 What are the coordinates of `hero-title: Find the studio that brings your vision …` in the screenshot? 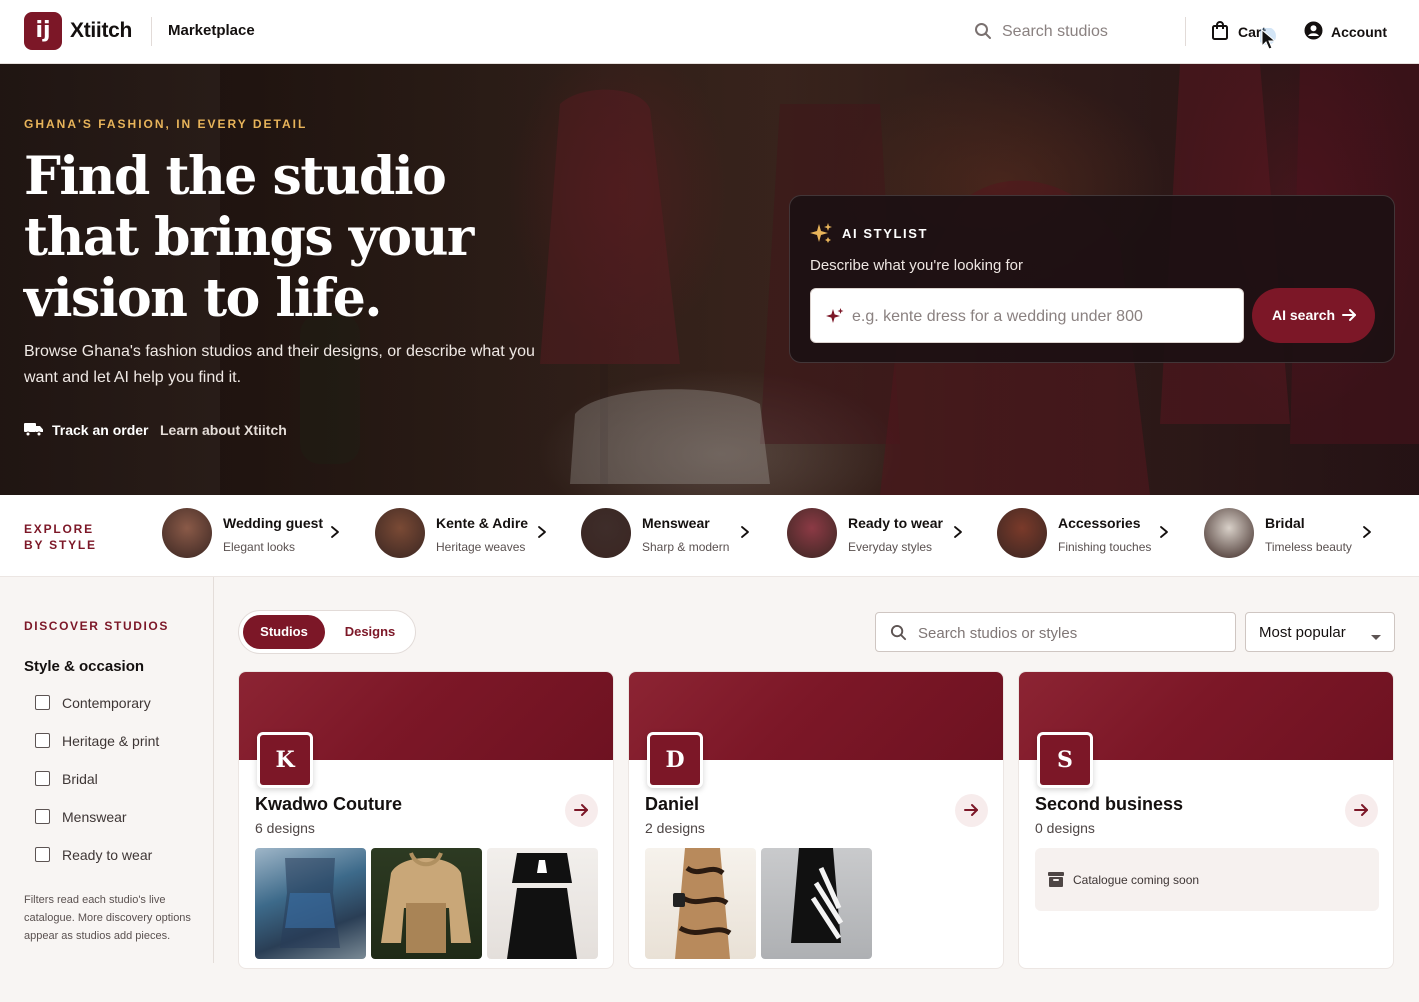 It's located at (304, 237).